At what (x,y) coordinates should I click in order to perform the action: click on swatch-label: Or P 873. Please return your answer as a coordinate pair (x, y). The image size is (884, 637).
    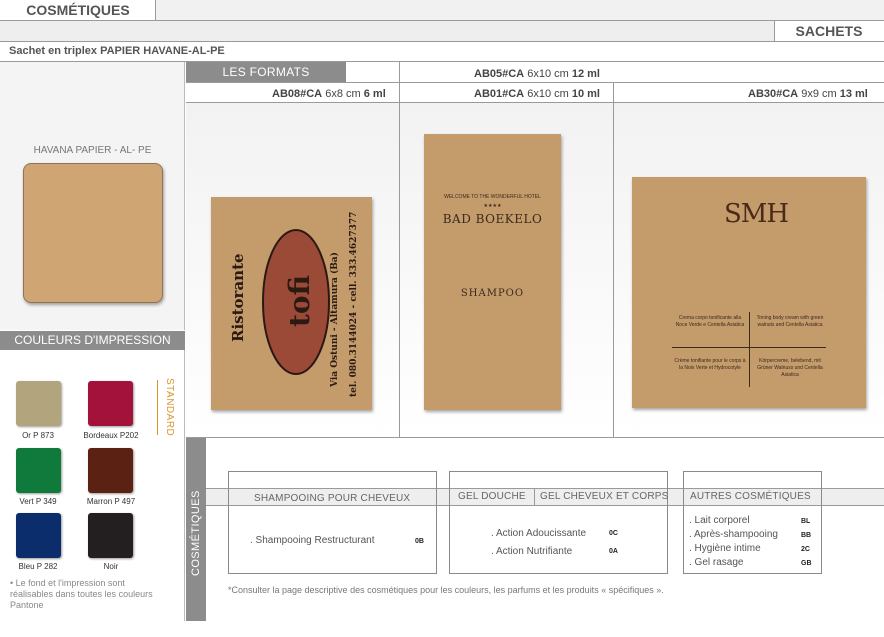
    Looking at the image, I should click on (38, 435).